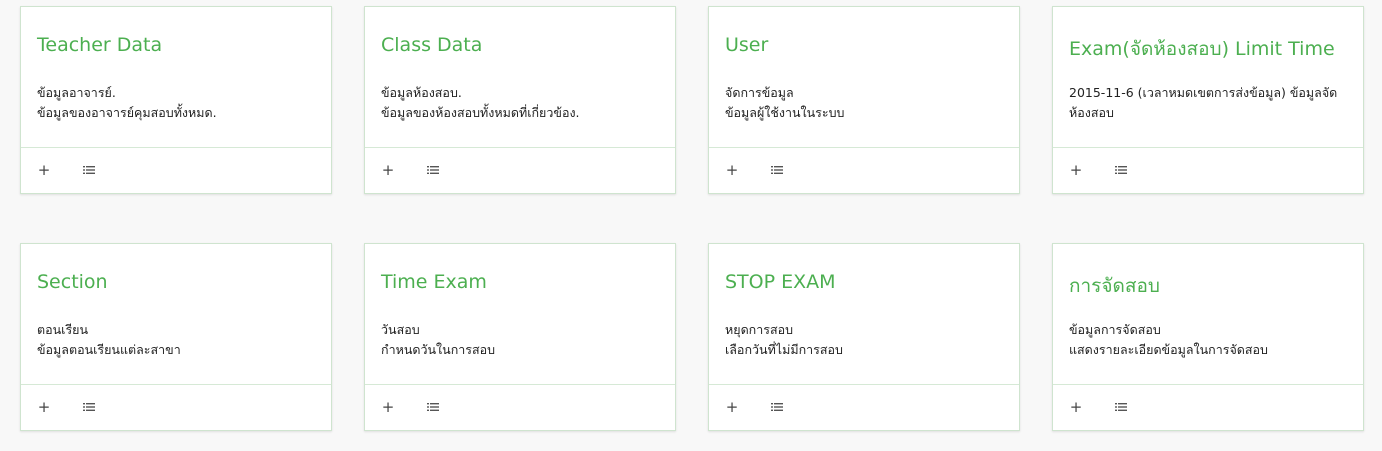  Describe the element at coordinates (438, 349) in the screenshot. I see `card-description-line: กำหนดวันในการสอบ` at that location.